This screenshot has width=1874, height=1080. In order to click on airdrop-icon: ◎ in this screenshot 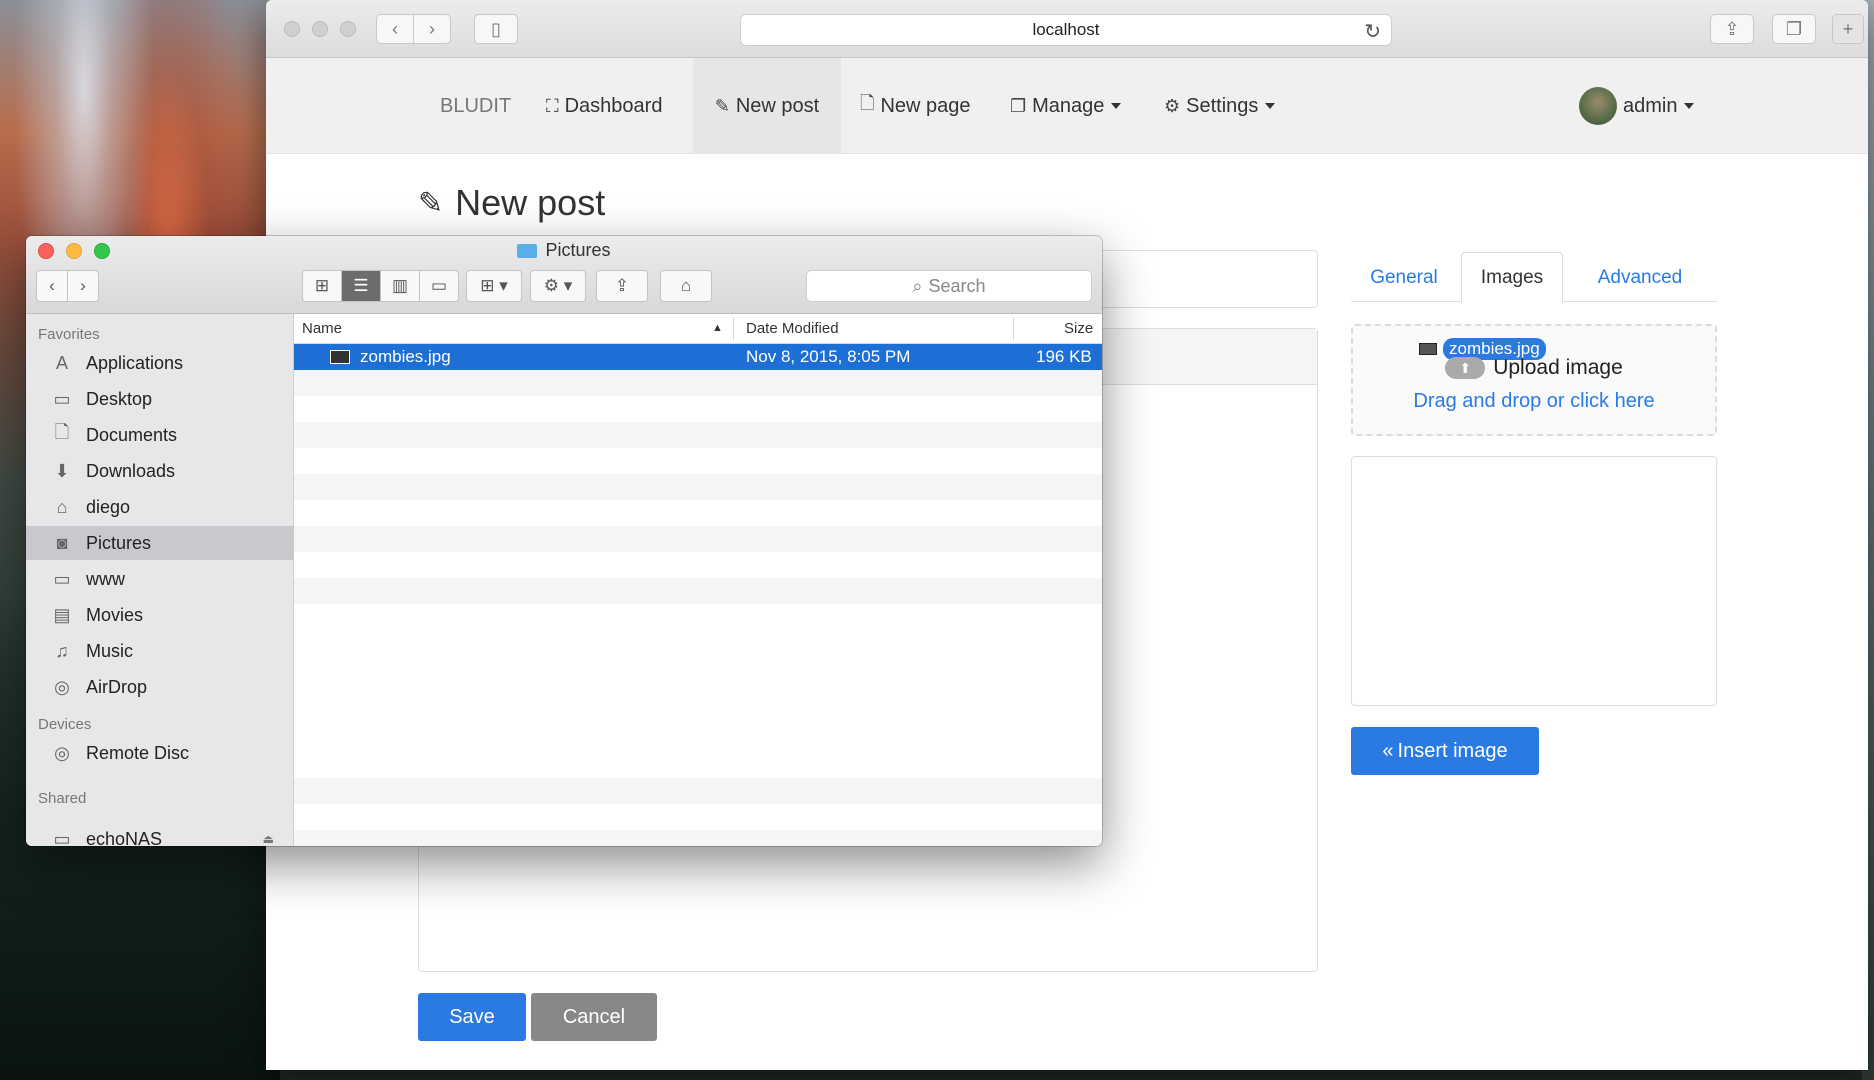, I will do `click(62, 686)`.